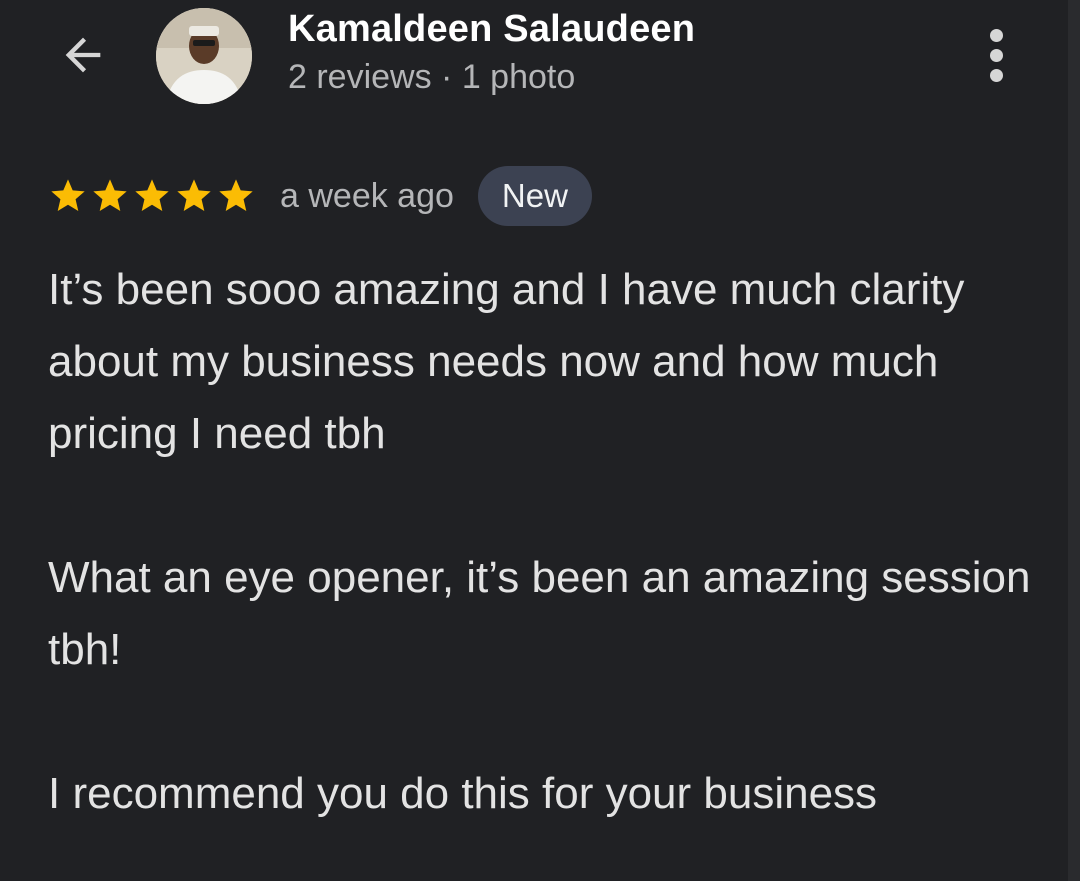  What do you see at coordinates (367, 195) in the screenshot?
I see `review-time: a week ago` at bounding box center [367, 195].